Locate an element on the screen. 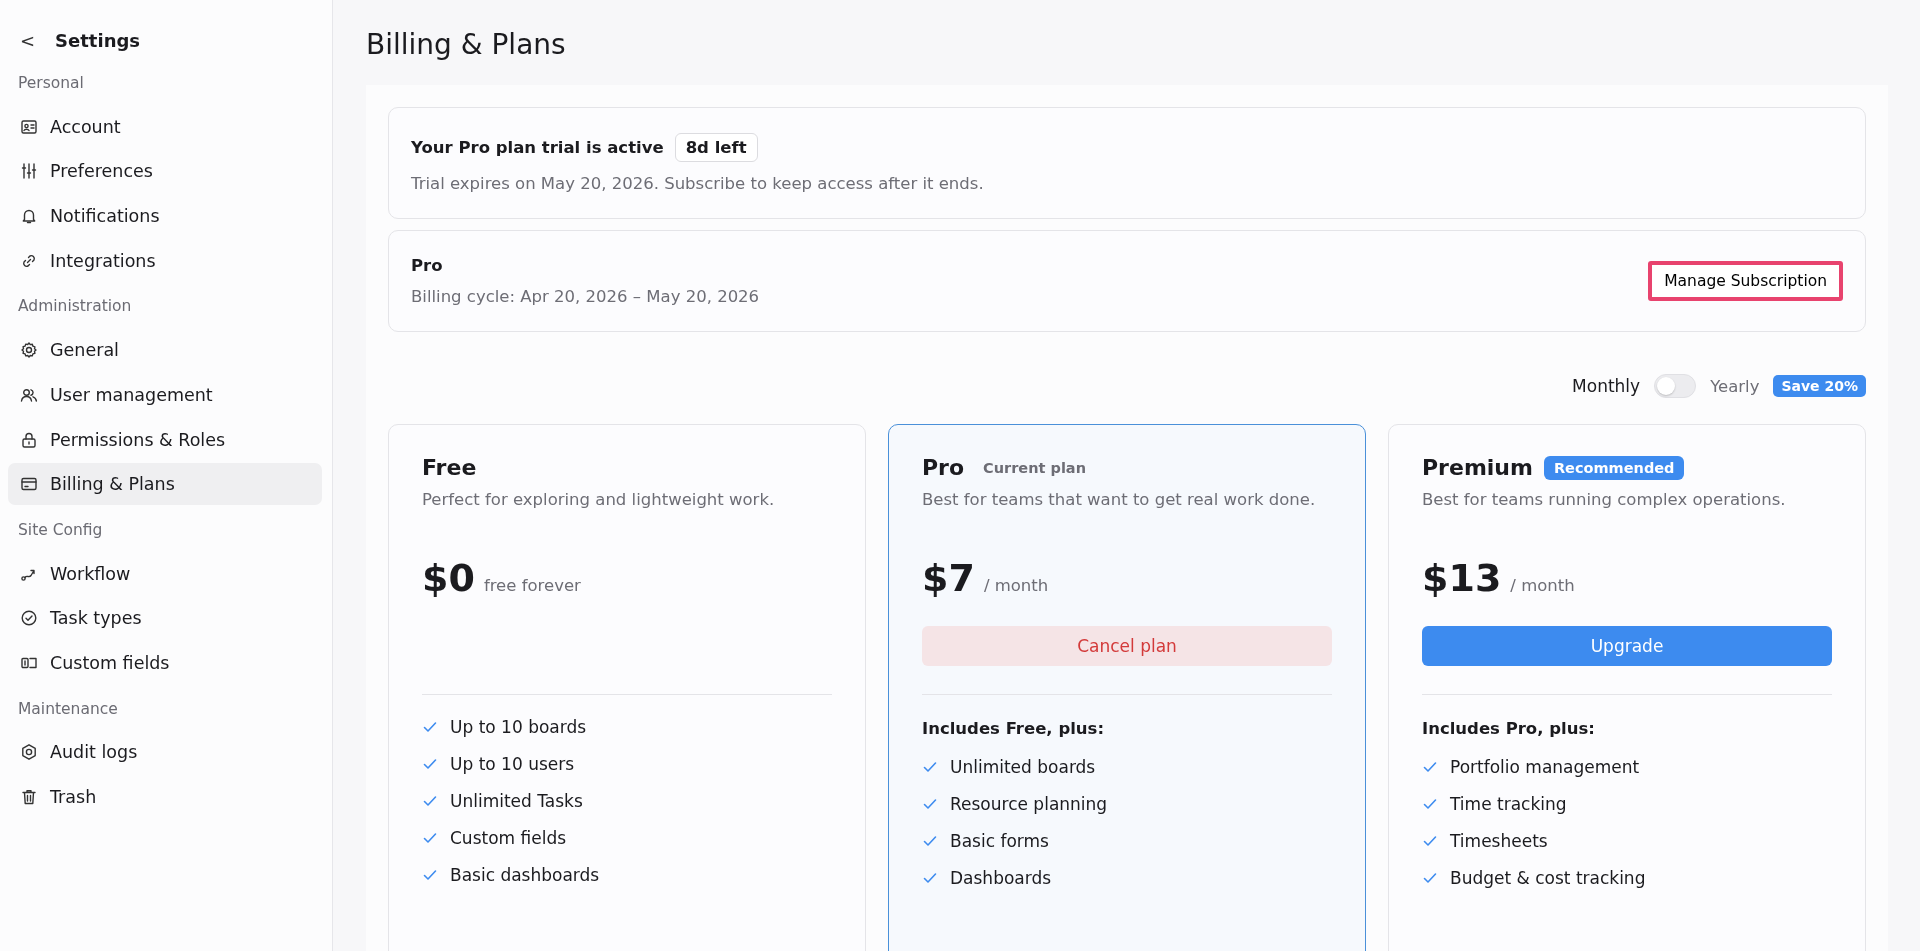  plan-price: $13 is located at coordinates (1462, 578).